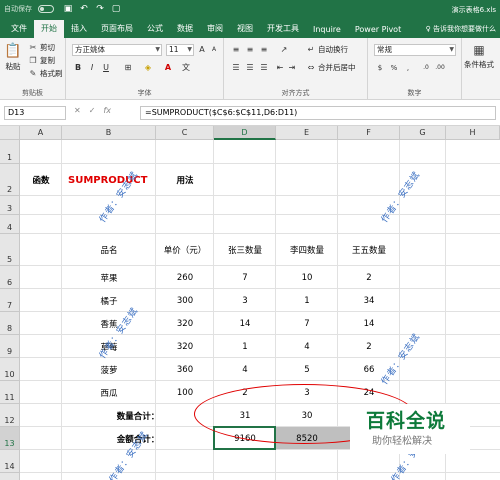 This screenshot has width=500, height=480. I want to click on row-header-7: 7, so click(10, 300).